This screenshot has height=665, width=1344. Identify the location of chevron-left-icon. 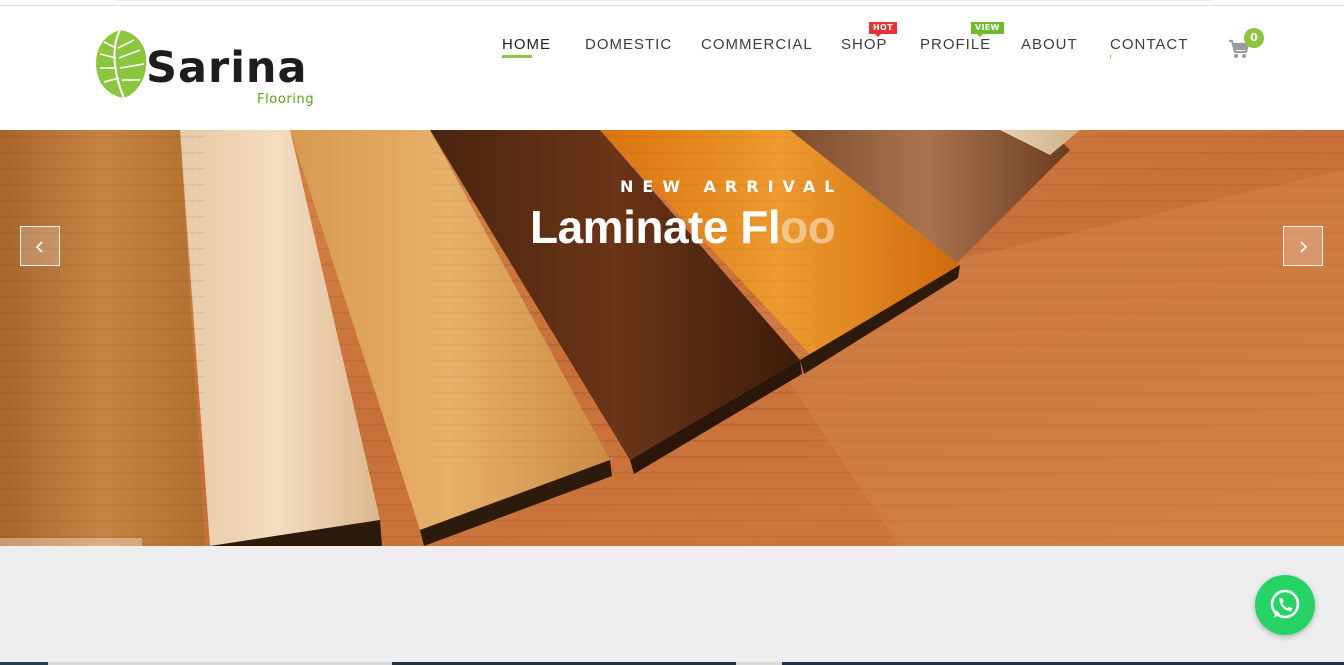
(39, 247).